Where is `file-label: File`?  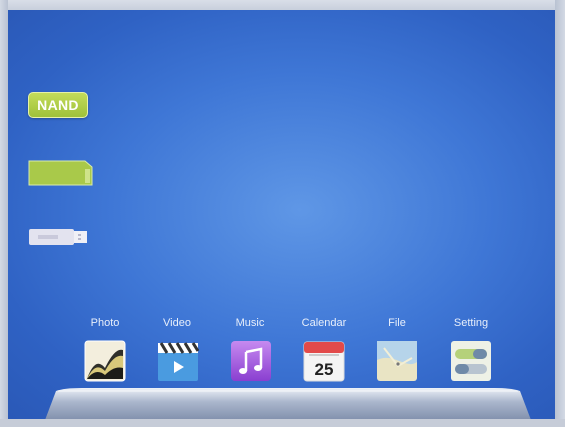 file-label: File is located at coordinates (397, 323).